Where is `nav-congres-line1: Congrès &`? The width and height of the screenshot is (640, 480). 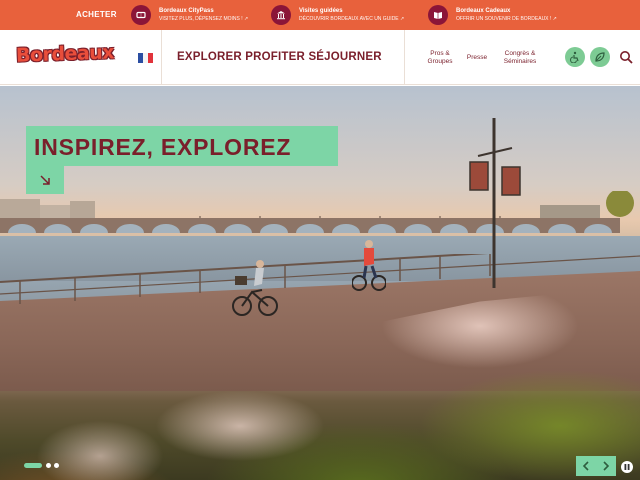 nav-congres-line1: Congrès & is located at coordinates (520, 53).